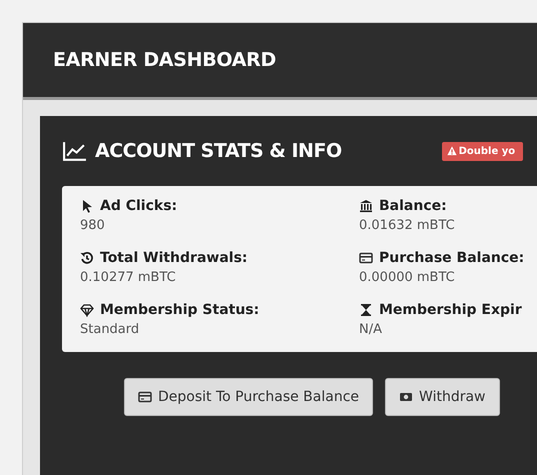 The height and width of the screenshot is (475, 537). What do you see at coordinates (74, 151) in the screenshot?
I see `line-chart-icon` at bounding box center [74, 151].